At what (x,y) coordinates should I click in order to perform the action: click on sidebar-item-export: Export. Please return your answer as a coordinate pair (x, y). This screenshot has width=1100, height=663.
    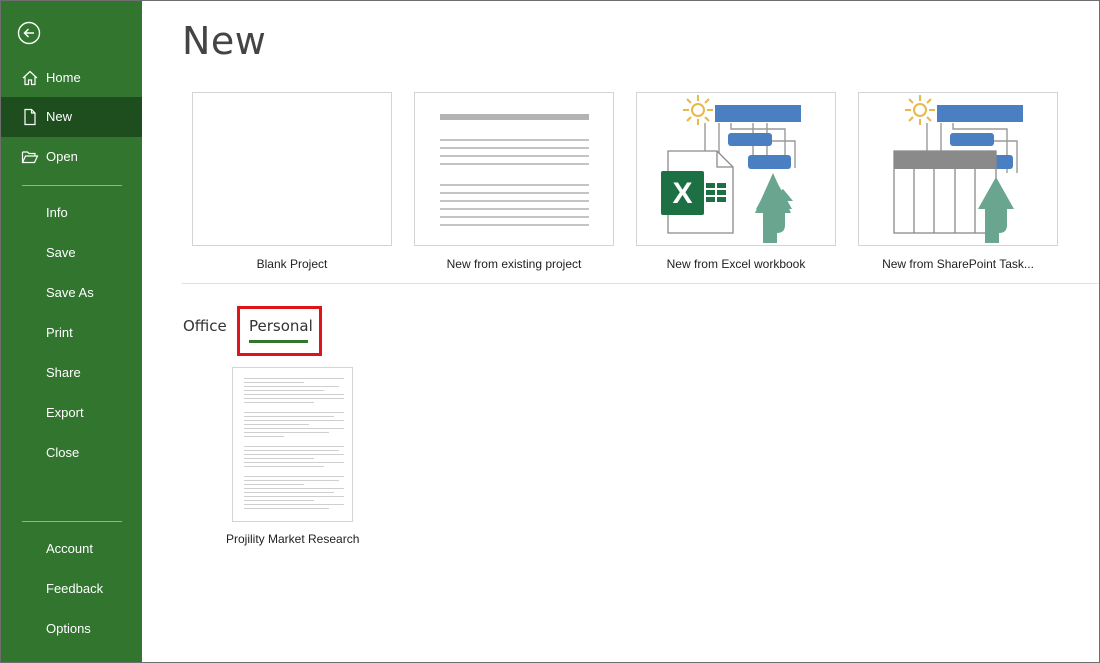
    Looking at the image, I should click on (71, 413).